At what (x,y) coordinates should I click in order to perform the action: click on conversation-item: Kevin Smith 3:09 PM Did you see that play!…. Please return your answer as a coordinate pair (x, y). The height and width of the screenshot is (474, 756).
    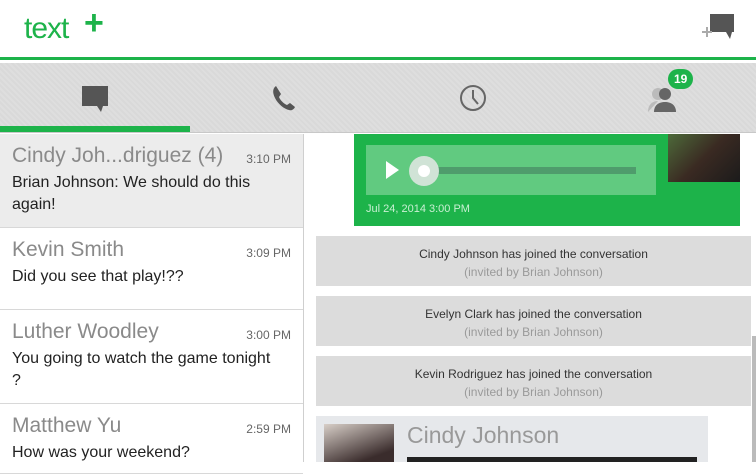
    Looking at the image, I should click on (151, 269).